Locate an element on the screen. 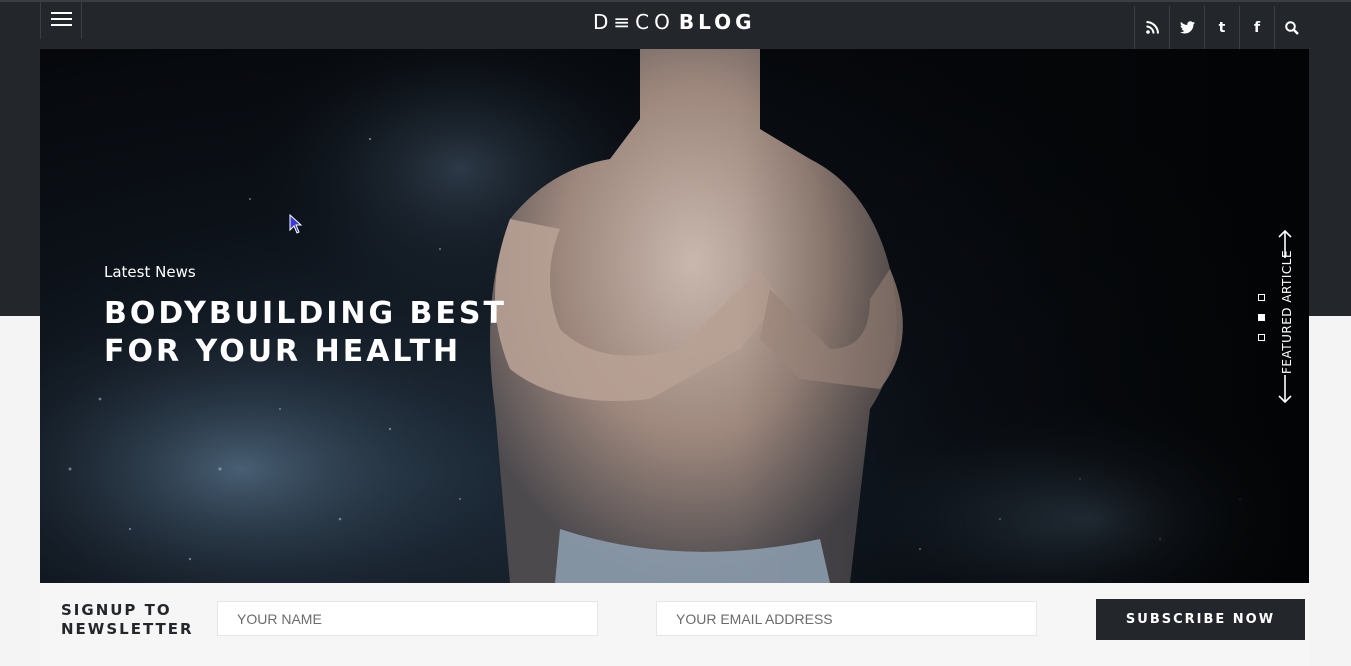 The image size is (1351, 666). facebook-button: f is located at coordinates (1256, 27).